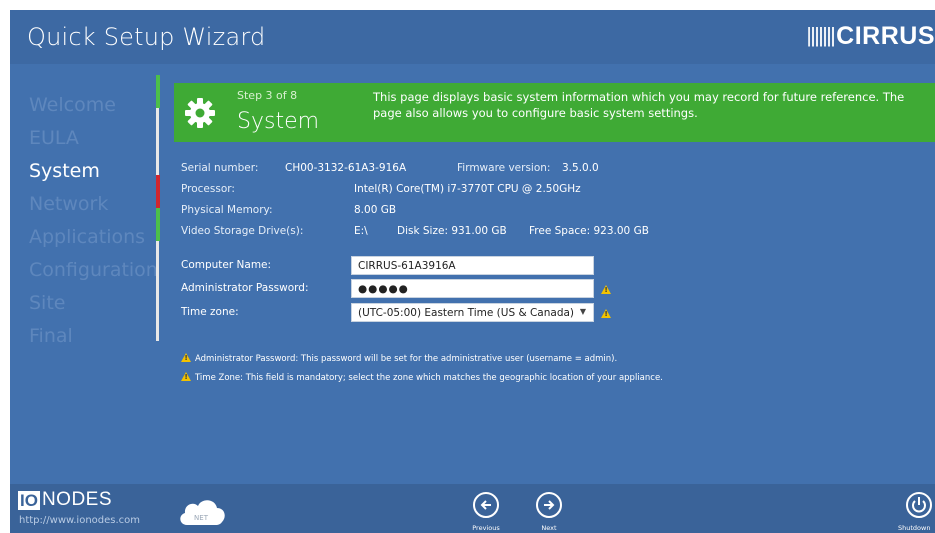 The image size is (935, 533). Describe the element at coordinates (200, 113) in the screenshot. I see `gear-icon` at that location.